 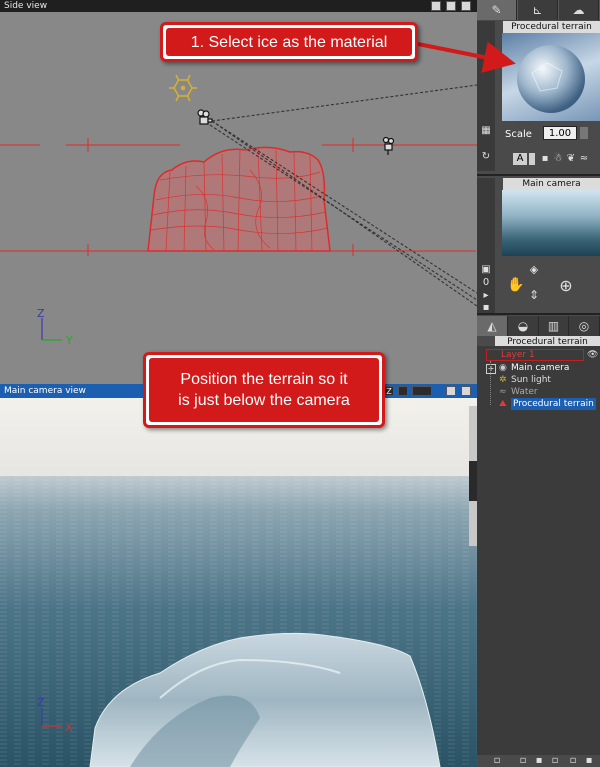 I want to click on position-callout-line2: is just below the camera, so click(x=264, y=400).